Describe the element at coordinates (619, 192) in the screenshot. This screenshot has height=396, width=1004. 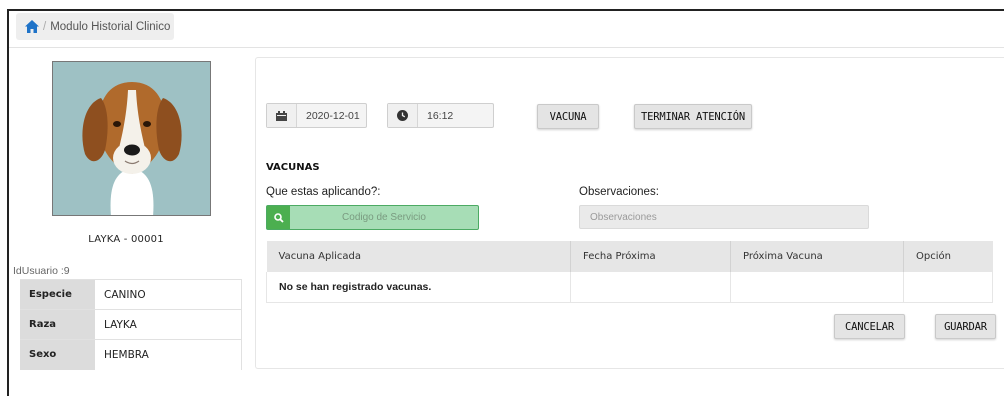
I see `observations-label: Observaciones:` at that location.